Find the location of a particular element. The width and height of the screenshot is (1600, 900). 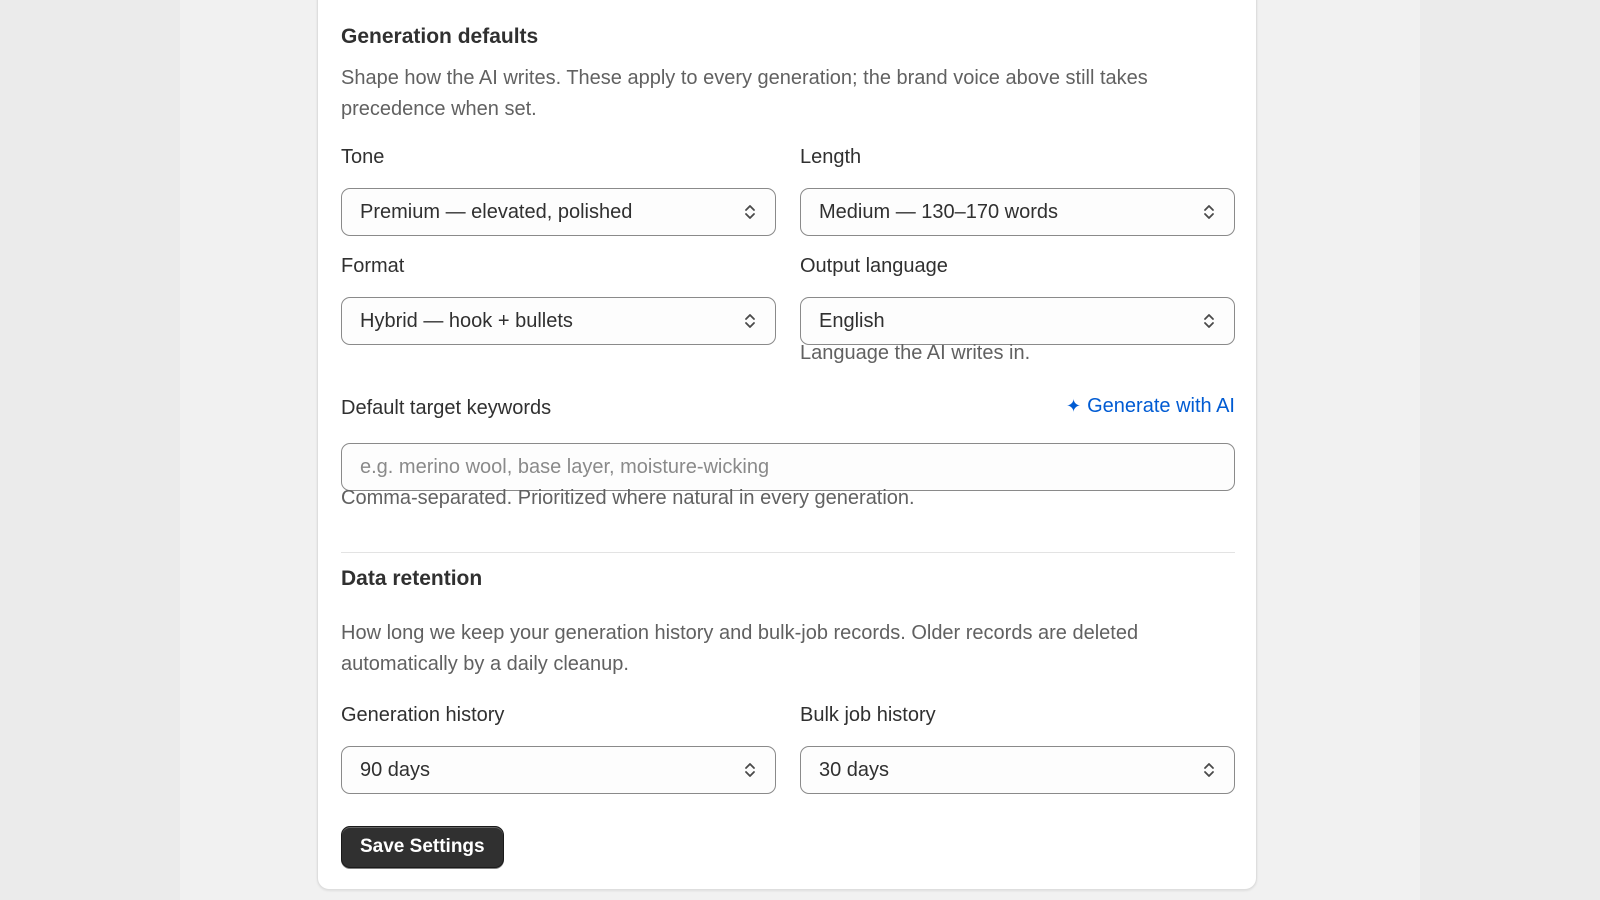

bulk-job-history-select: 30 days is located at coordinates (1017, 770).